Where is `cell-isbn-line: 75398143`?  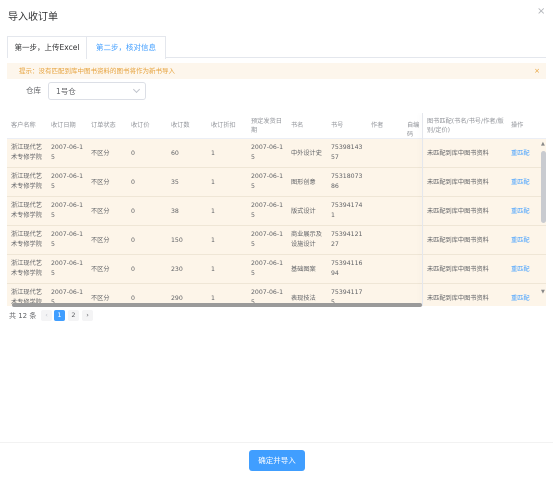 cell-isbn-line: 75398143 is located at coordinates (347, 147).